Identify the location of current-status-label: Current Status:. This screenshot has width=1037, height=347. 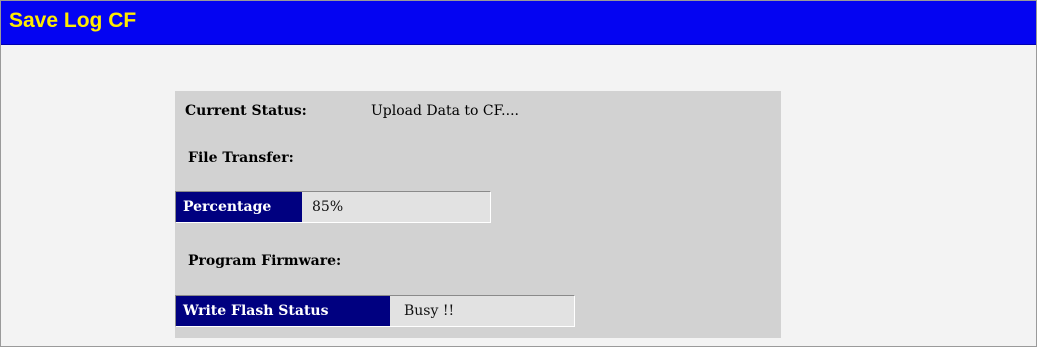
(246, 111).